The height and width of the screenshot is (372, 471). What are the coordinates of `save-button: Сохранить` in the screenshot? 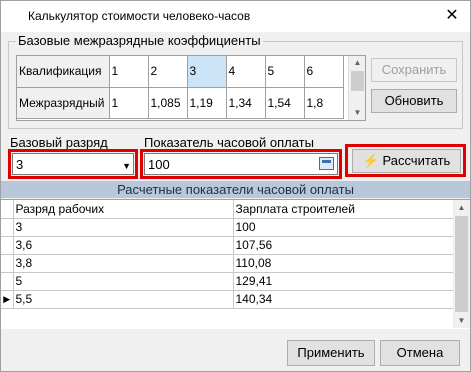 It's located at (414, 70).